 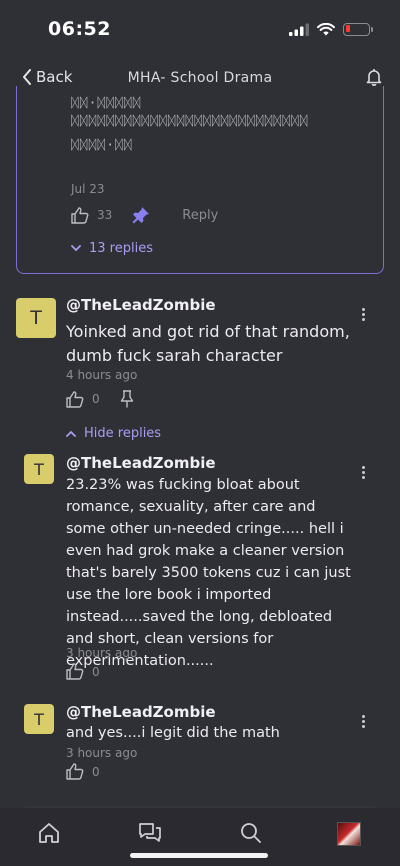 I want to click on status-icons, so click(x=331, y=29).